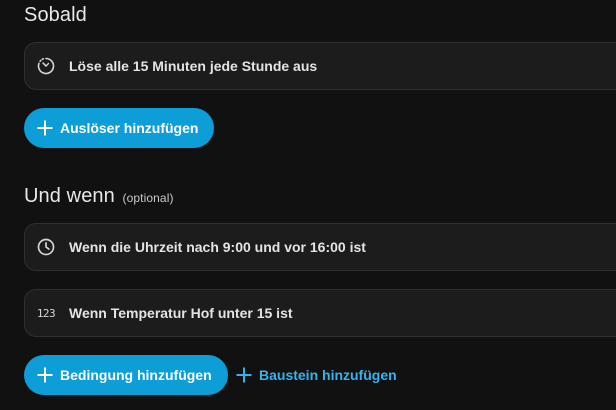 The height and width of the screenshot is (410, 616). What do you see at coordinates (46, 66) in the screenshot?
I see `timer-pattern-icon` at bounding box center [46, 66].